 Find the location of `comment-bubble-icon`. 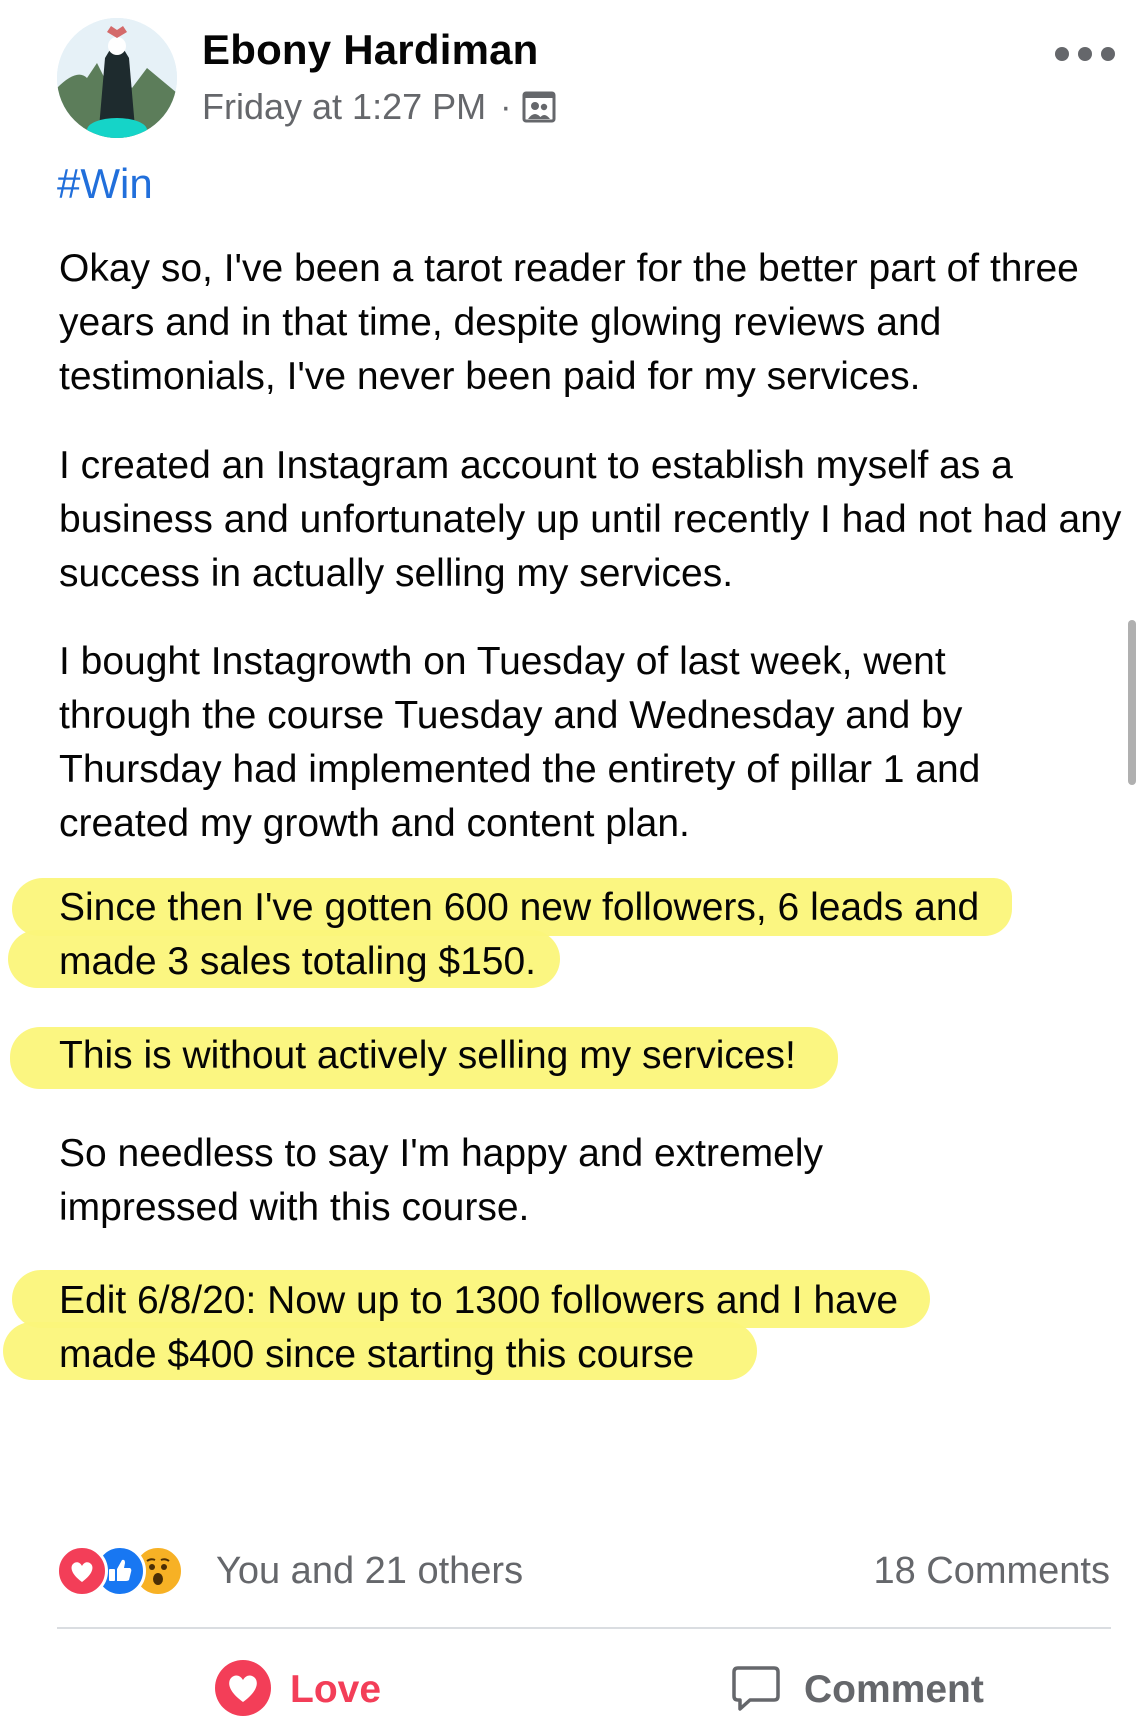

comment-bubble-icon is located at coordinates (756, 1690).